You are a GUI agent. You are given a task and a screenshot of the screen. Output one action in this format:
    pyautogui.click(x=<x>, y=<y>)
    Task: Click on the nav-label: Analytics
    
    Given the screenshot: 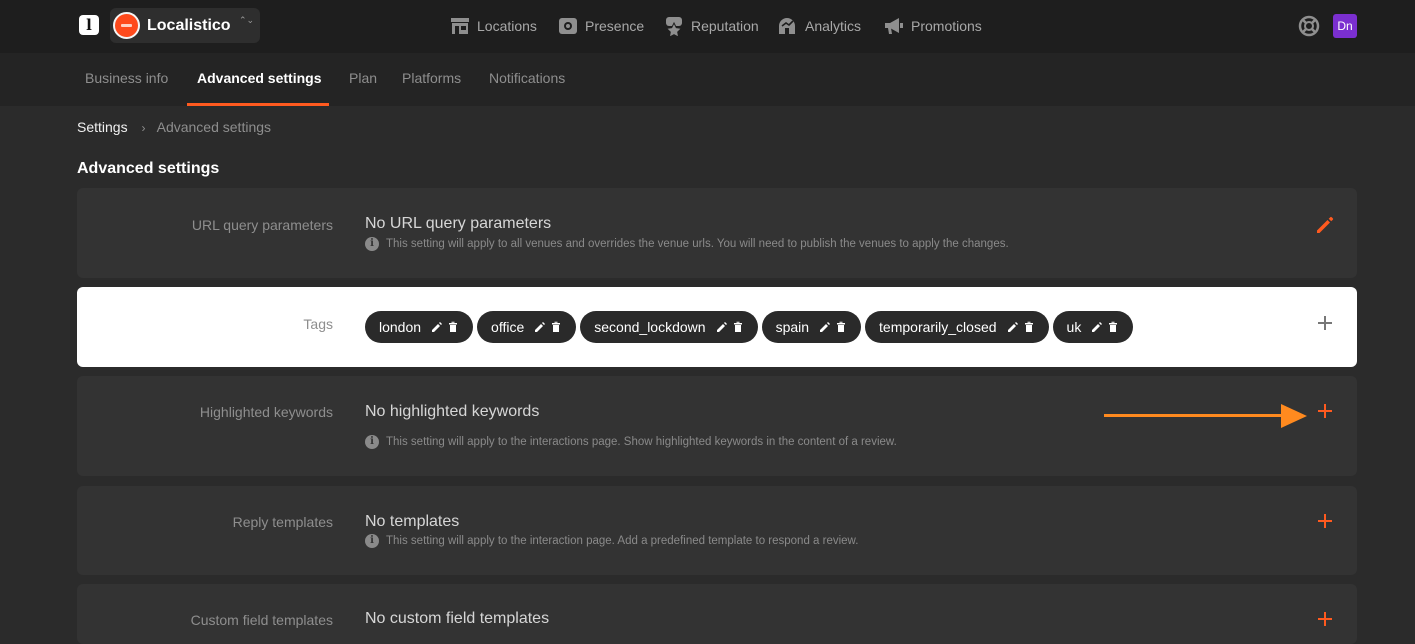 What is the action you would take?
    pyautogui.click(x=833, y=26)
    